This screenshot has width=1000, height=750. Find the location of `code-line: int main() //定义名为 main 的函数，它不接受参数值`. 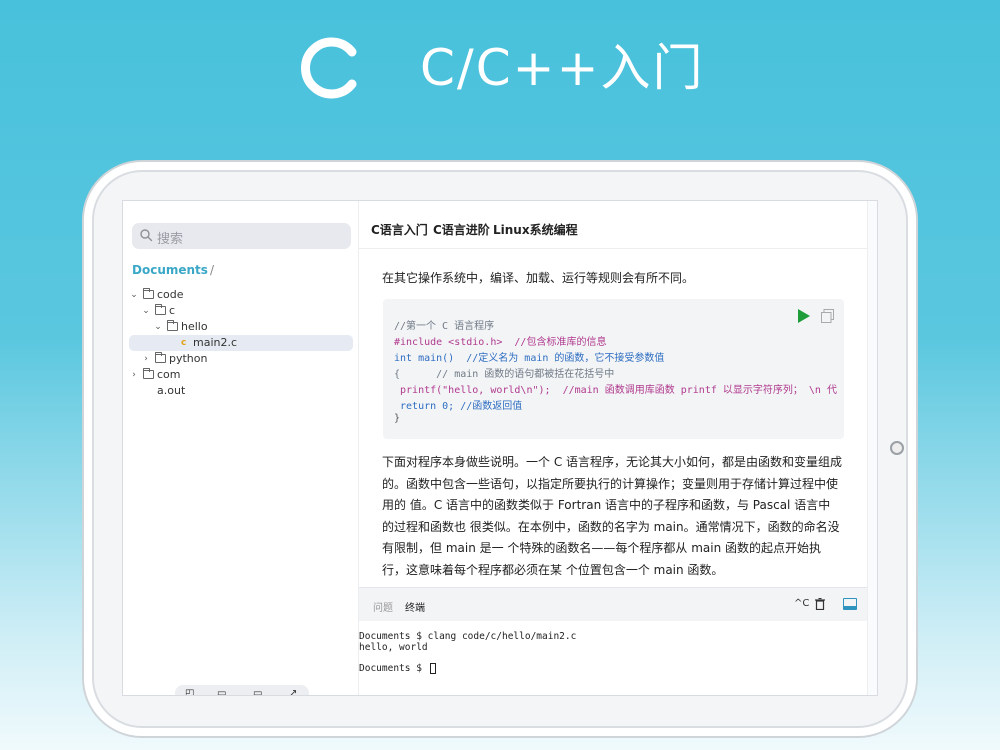

code-line: int main() //定义名为 main 的函数，它不接受参数值 is located at coordinates (529, 358).